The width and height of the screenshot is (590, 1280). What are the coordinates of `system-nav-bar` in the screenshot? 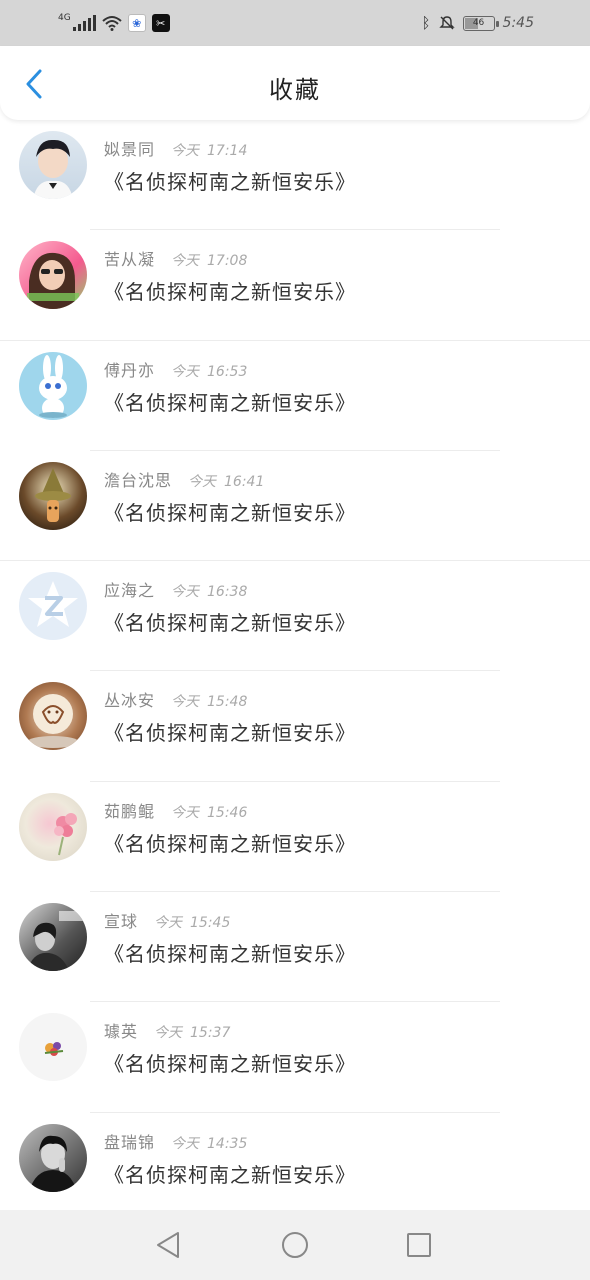 It's located at (295, 1245).